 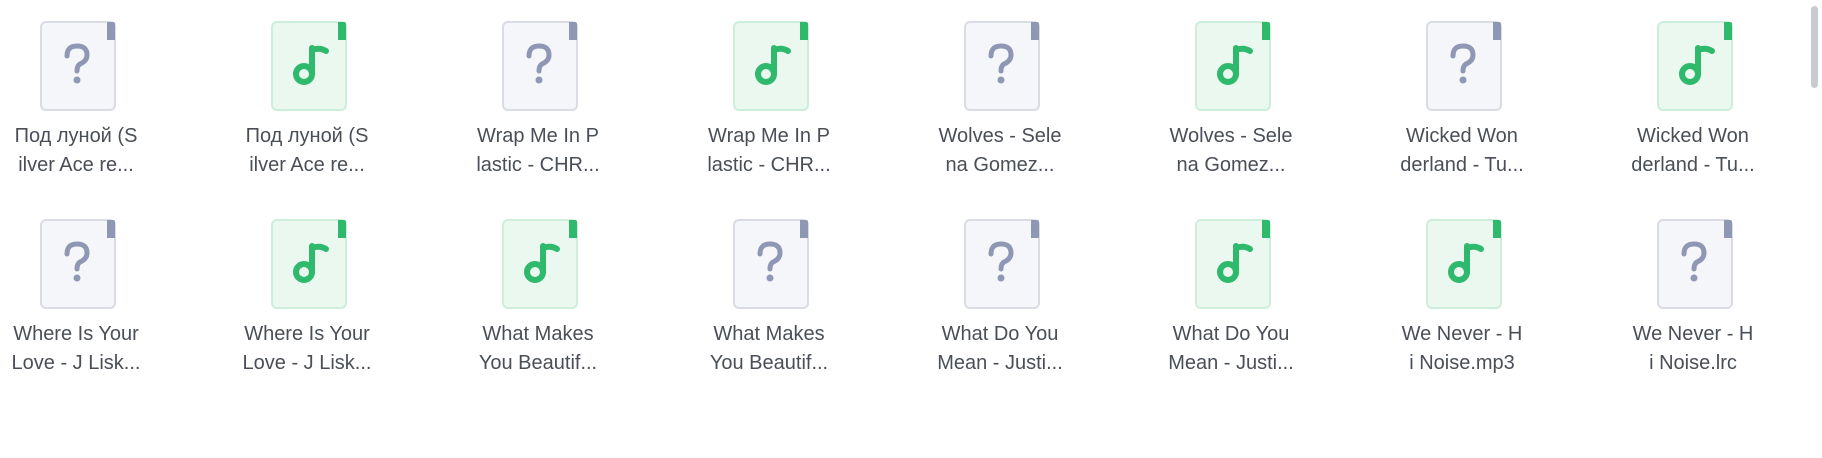 What do you see at coordinates (1462, 348) in the screenshot?
I see `file-name: We Never - H i Noise.mp3` at bounding box center [1462, 348].